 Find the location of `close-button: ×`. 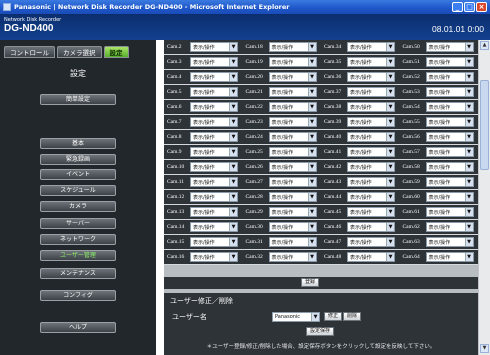

close-button: × is located at coordinates (481, 7).